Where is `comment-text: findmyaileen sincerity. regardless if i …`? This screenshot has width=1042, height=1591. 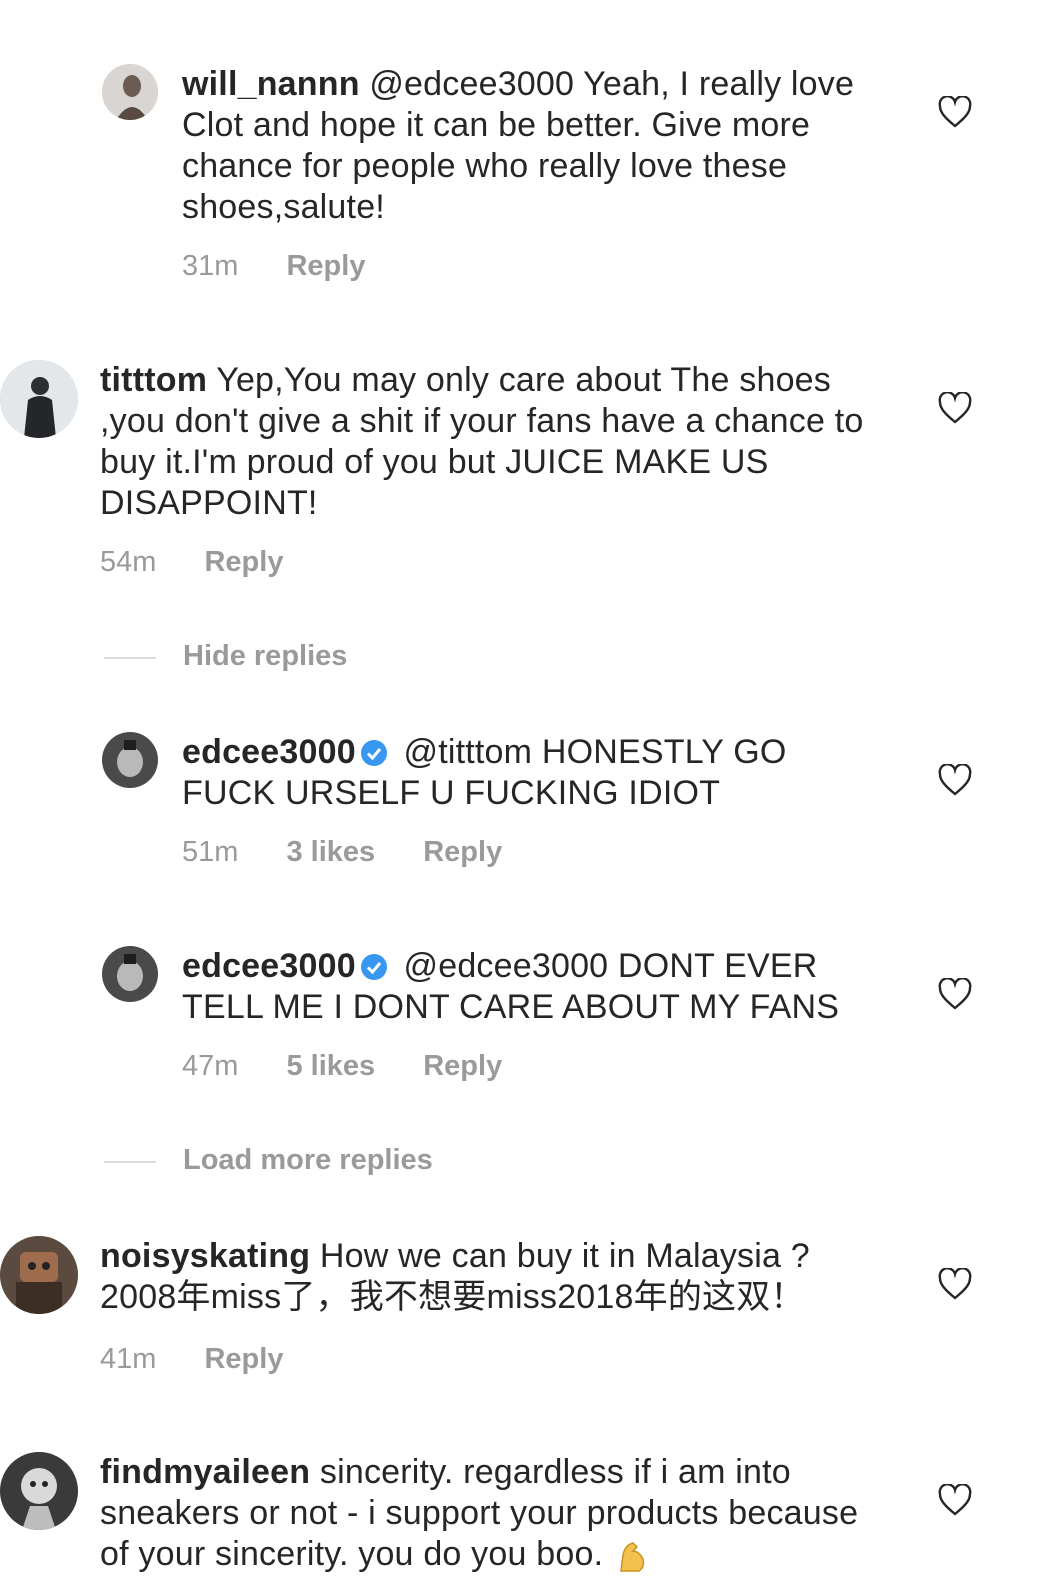
comment-text: findmyaileen sincerity. regardless if i … is located at coordinates (495, 1521).